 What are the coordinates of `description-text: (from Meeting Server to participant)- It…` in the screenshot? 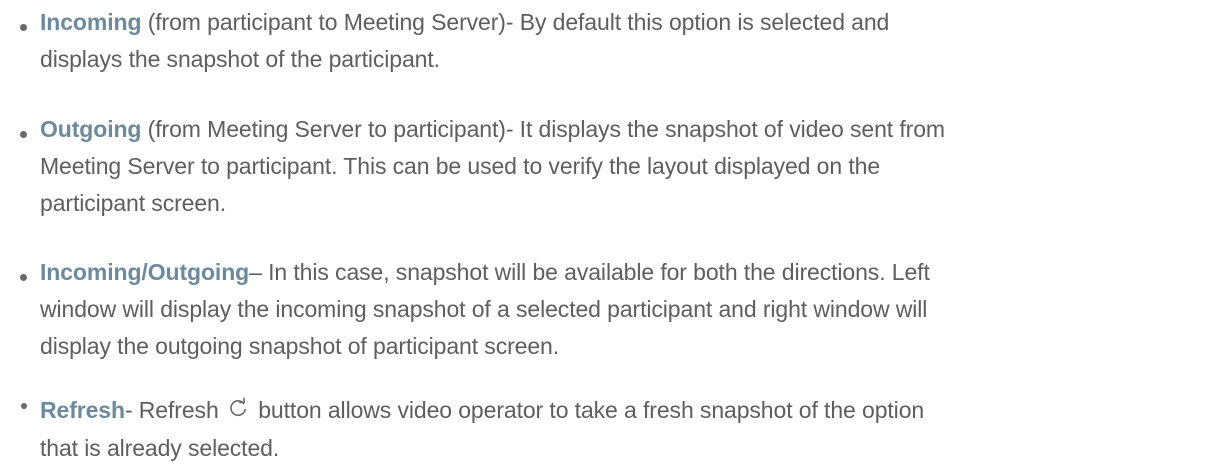 It's located at (543, 129).